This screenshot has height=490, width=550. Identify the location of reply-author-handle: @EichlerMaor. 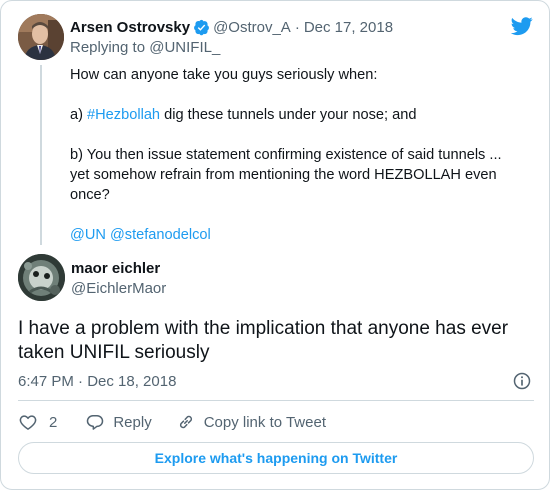
(118, 288).